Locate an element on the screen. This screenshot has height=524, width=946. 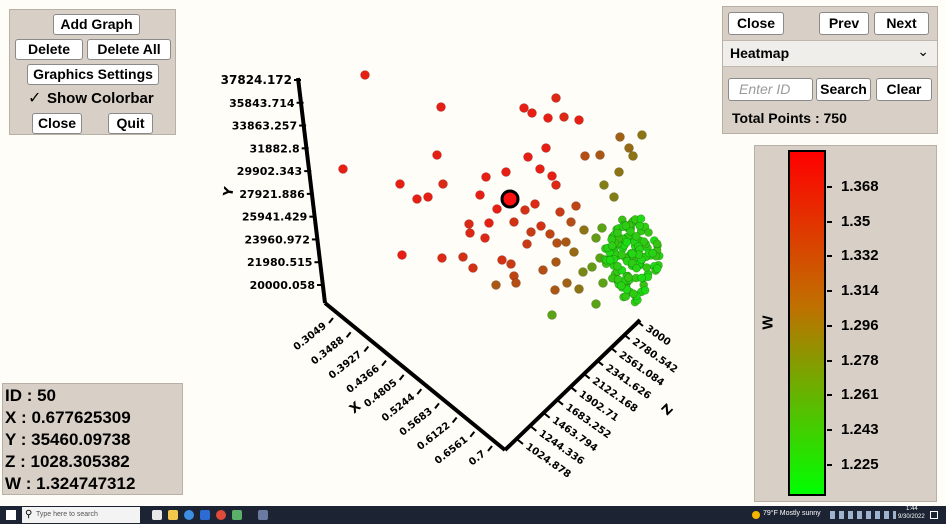
delete-button: Delete is located at coordinates (49, 49).